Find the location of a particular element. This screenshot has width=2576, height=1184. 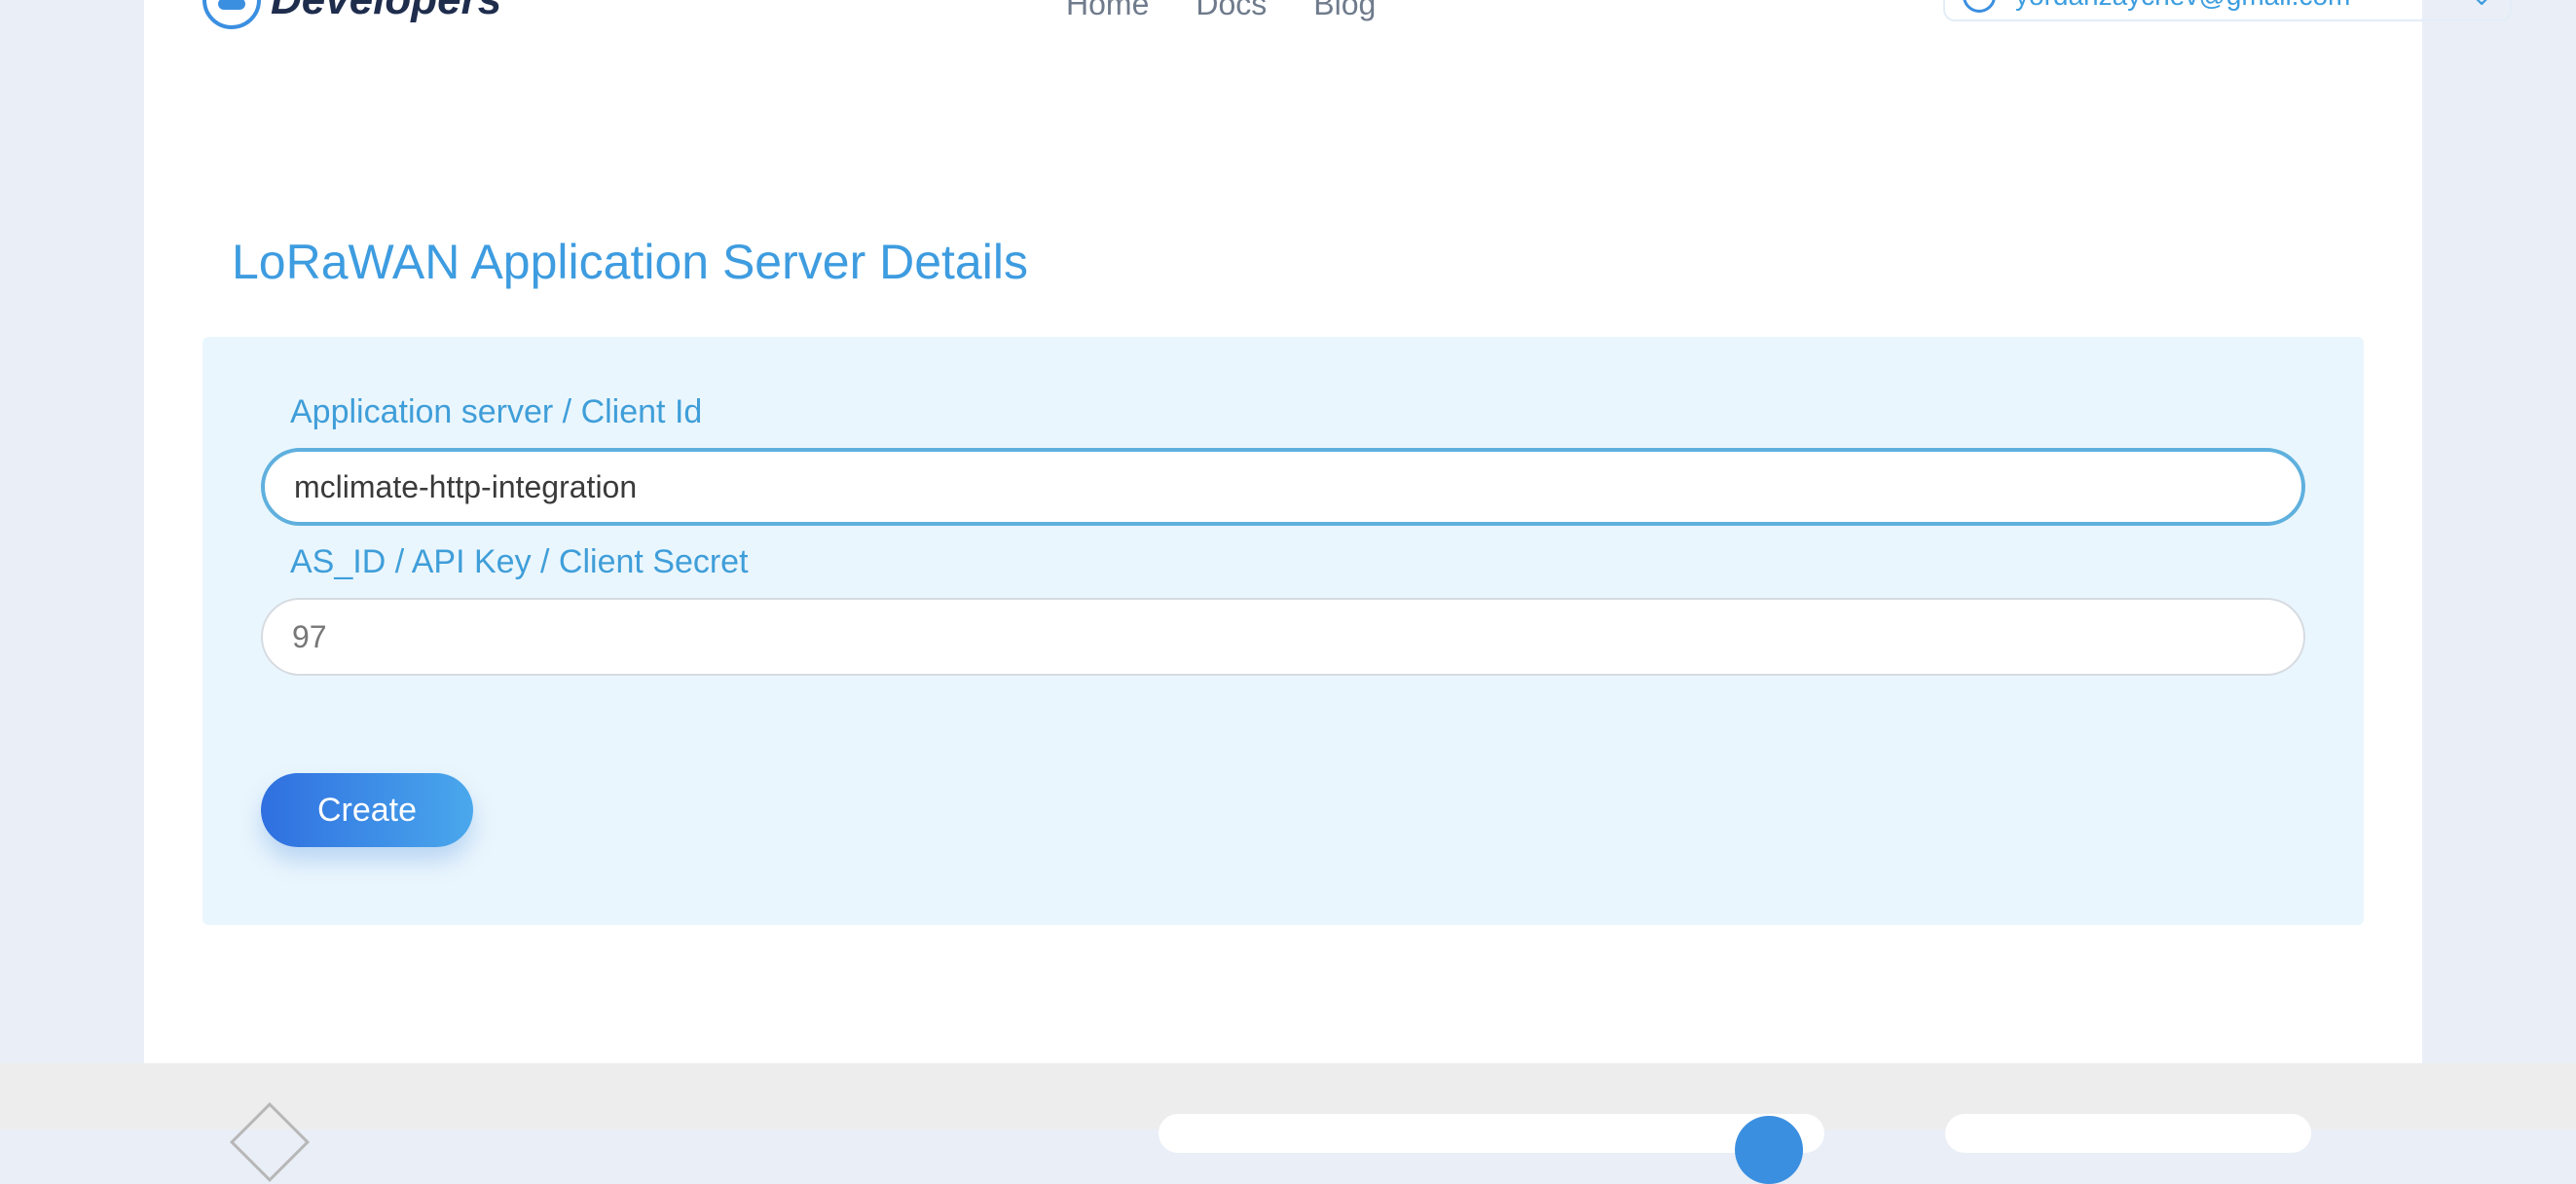

footer-search-input is located at coordinates (1491, 1133).